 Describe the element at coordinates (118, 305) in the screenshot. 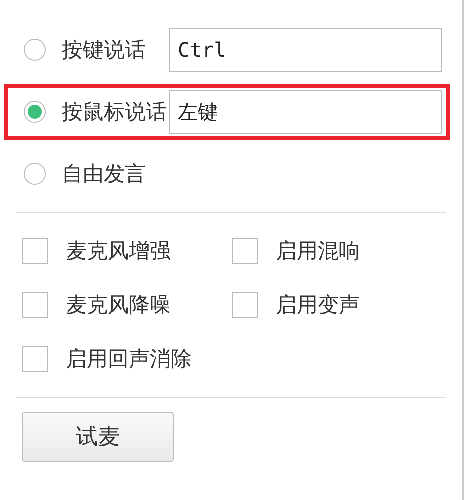

I see `checkbox-label: 麦克风降噪` at that location.